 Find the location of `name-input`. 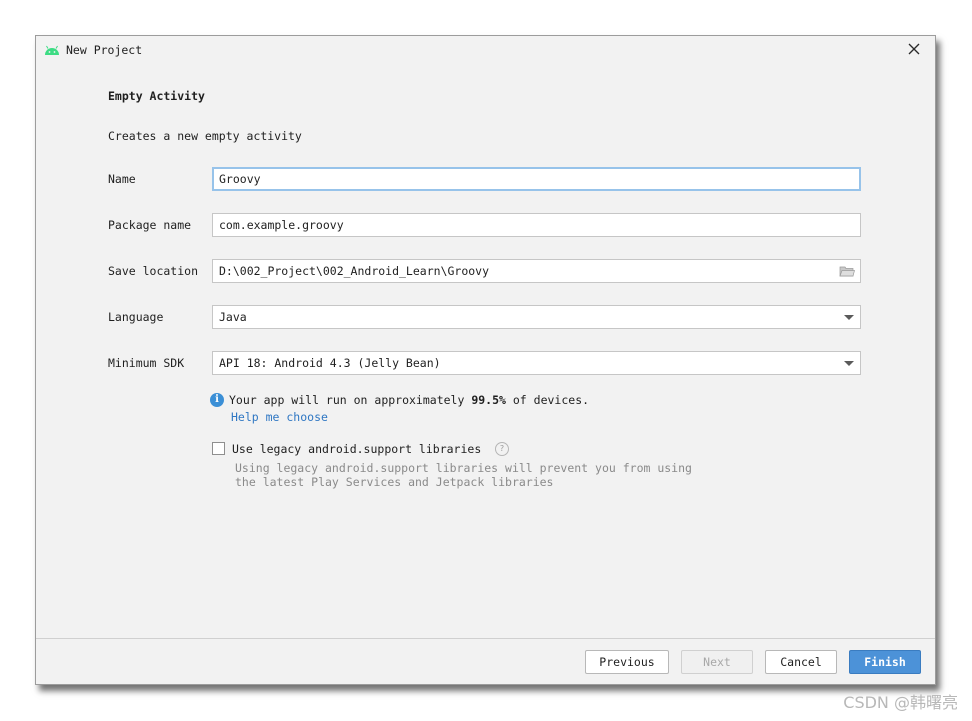

name-input is located at coordinates (536, 179).